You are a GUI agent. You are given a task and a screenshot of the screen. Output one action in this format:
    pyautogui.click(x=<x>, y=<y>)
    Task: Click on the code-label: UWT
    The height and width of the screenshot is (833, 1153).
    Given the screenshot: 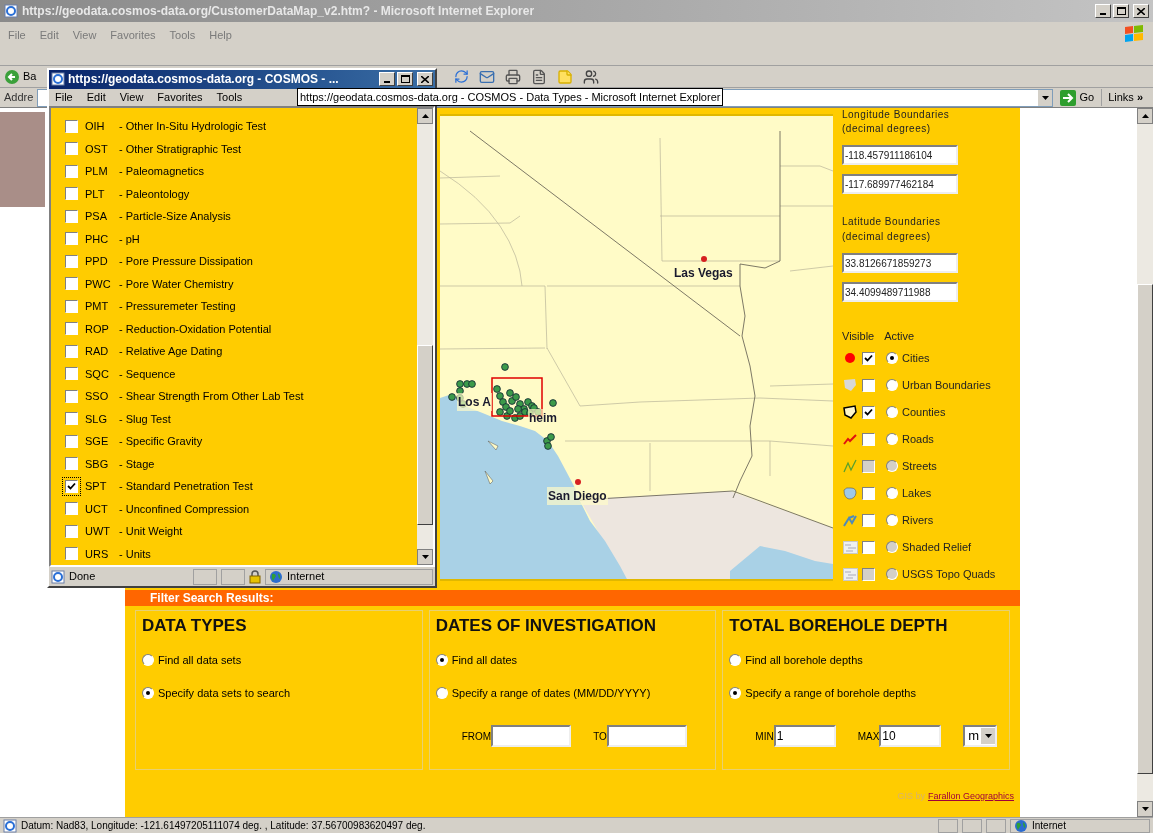 What is the action you would take?
    pyautogui.click(x=98, y=532)
    